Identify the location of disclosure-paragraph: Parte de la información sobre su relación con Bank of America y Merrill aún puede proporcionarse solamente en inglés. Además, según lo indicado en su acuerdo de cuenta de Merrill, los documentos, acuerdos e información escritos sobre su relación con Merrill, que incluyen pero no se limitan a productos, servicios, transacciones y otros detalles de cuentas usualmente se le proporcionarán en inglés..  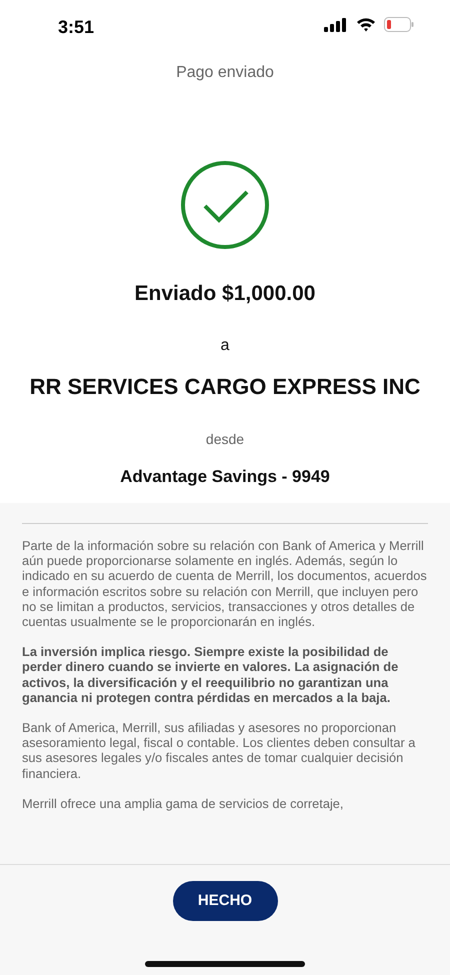
(225, 584).